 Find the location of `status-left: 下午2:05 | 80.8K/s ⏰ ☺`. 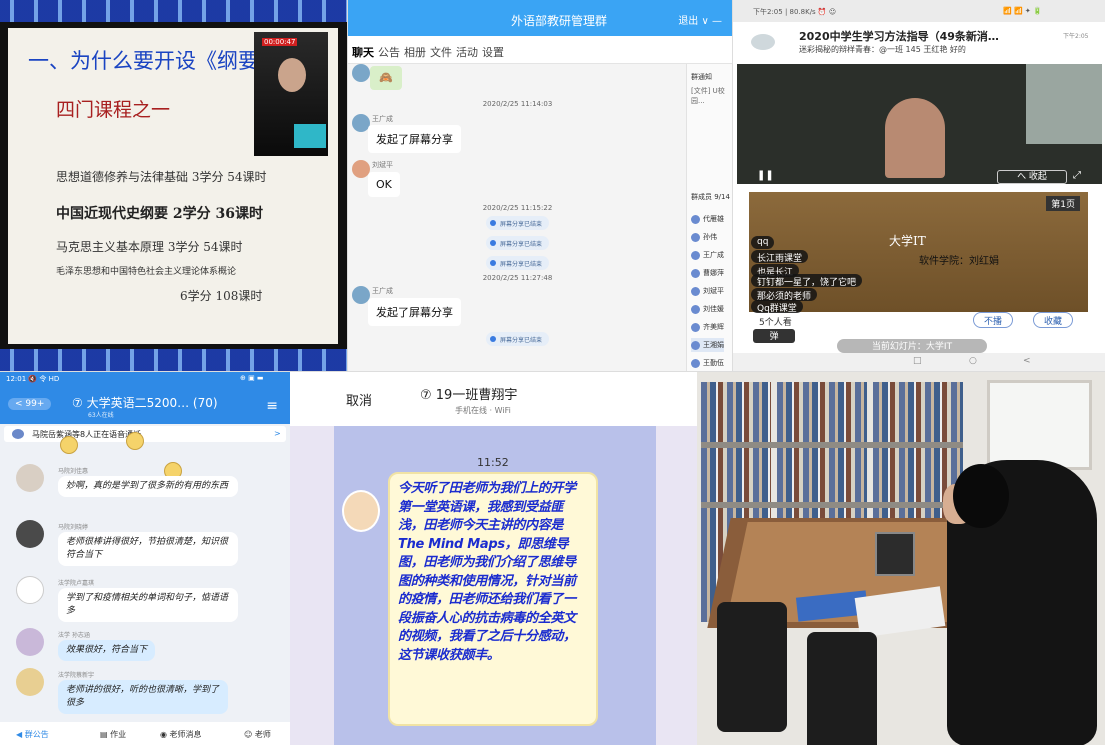

status-left: 下午2:05 | 80.8K/s ⏰ ☺ is located at coordinates (795, 12).